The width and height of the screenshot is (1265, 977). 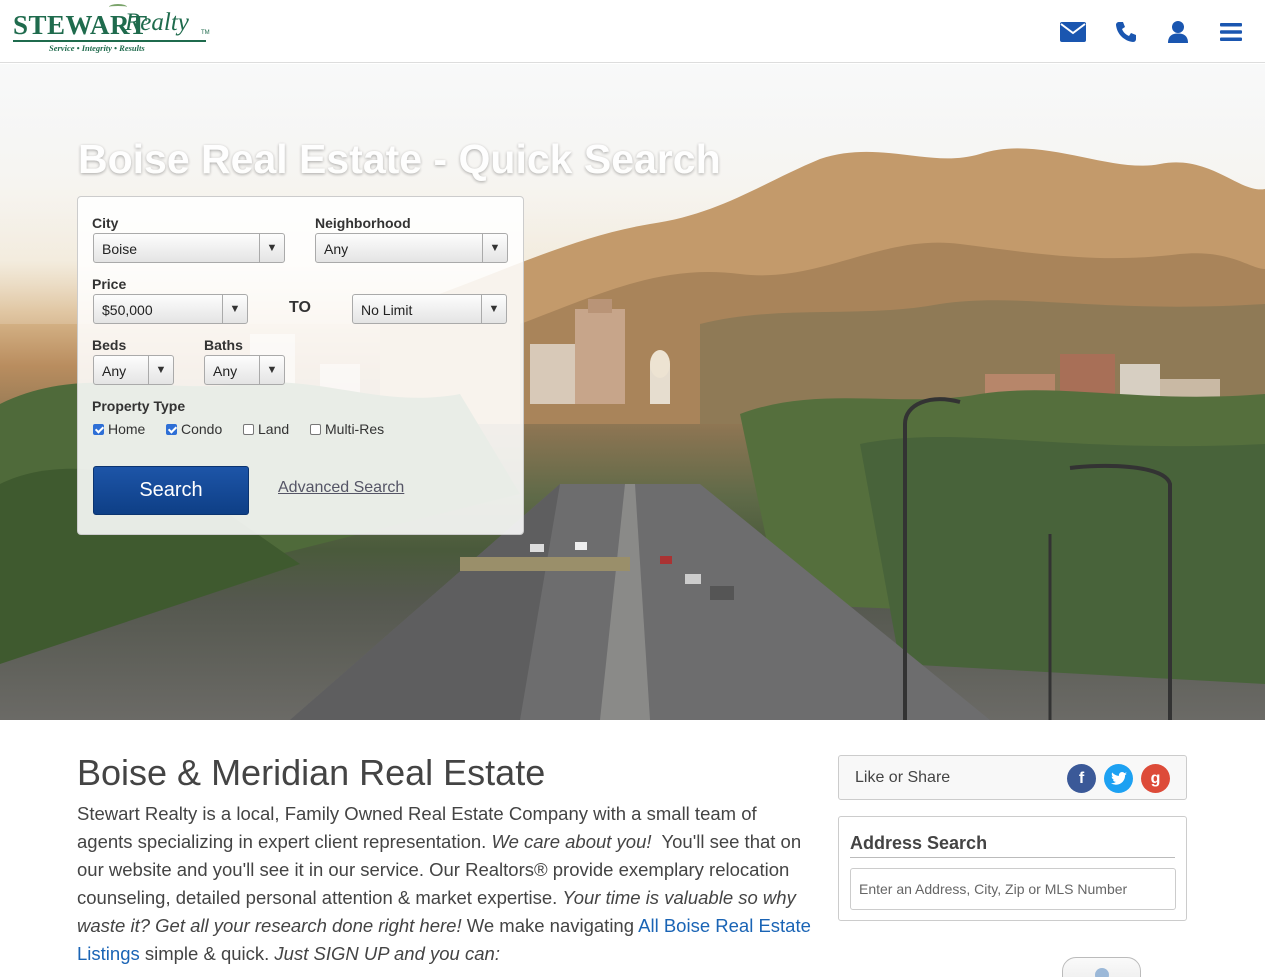 What do you see at coordinates (120, 249) in the screenshot?
I see `city-select-value: Boise` at bounding box center [120, 249].